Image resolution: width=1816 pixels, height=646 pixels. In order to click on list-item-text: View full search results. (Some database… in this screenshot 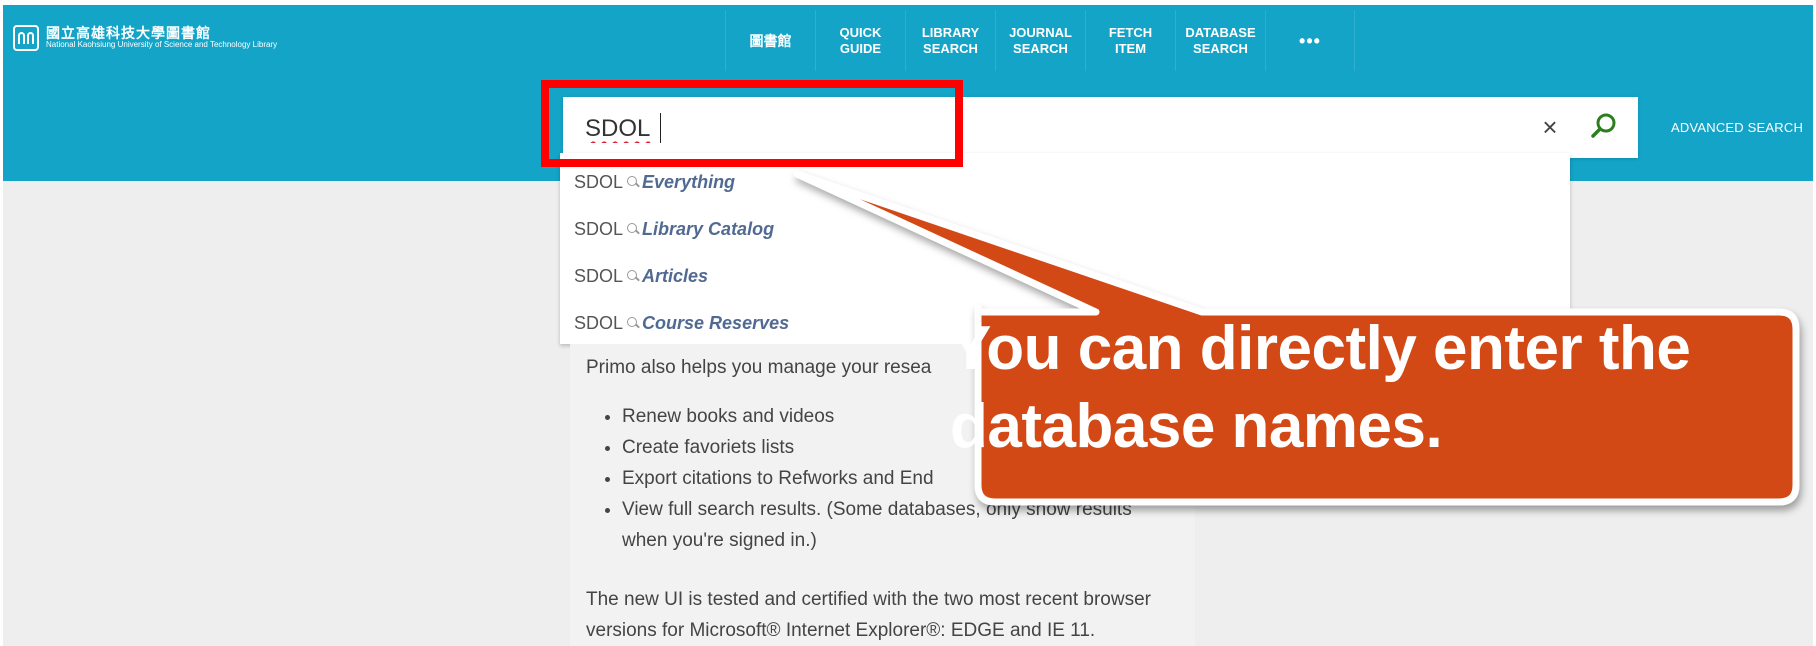, I will do `click(877, 509)`.